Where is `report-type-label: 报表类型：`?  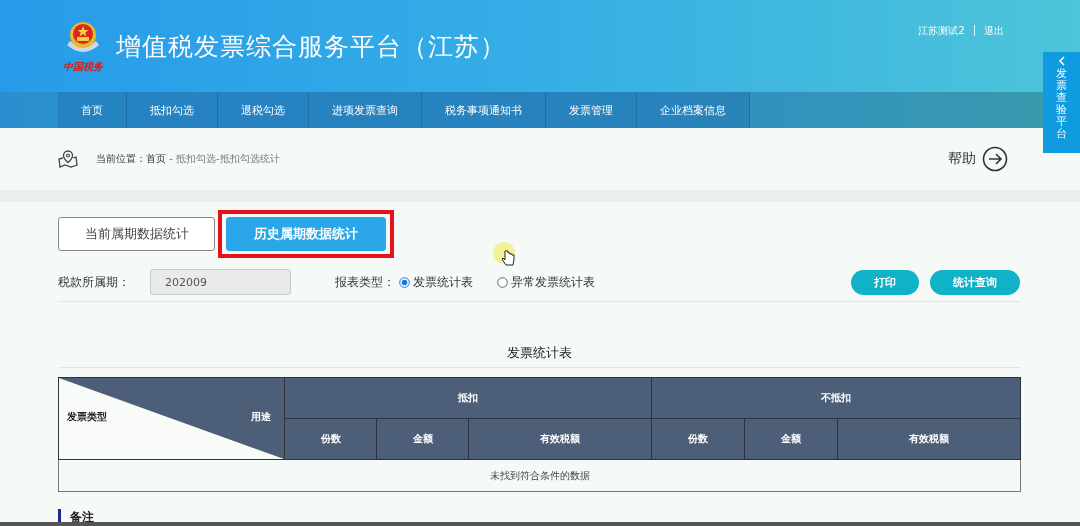
report-type-label: 报表类型： is located at coordinates (365, 282).